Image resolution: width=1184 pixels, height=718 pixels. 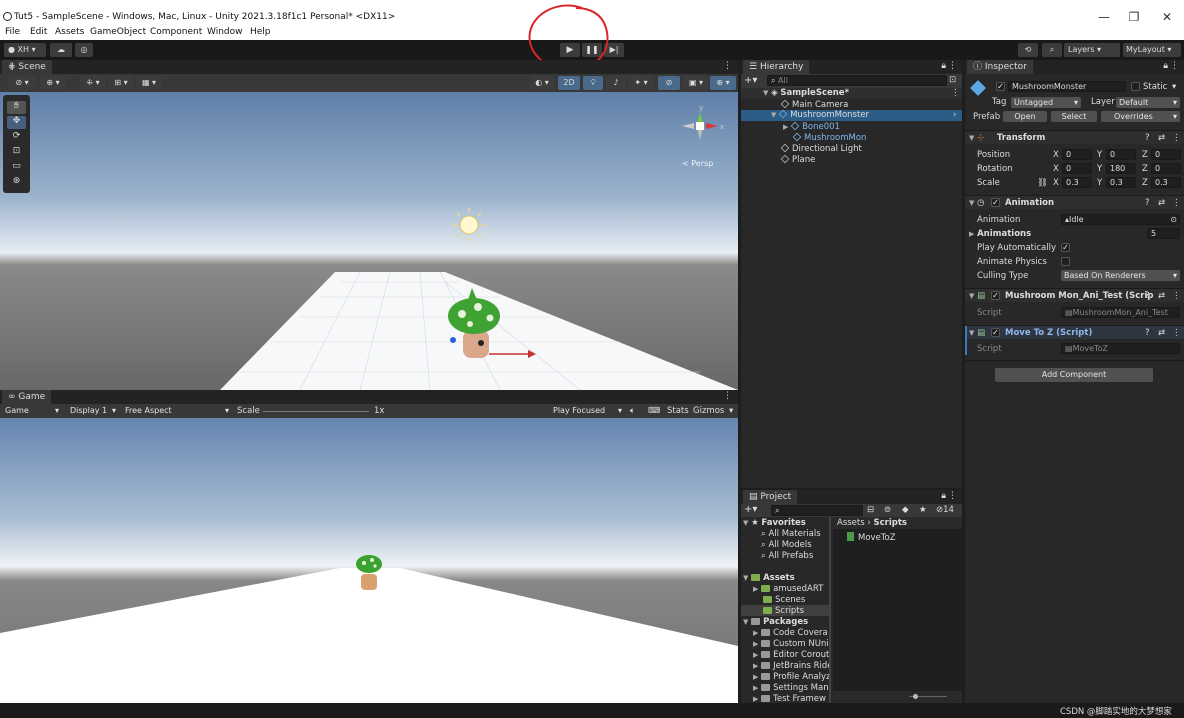 I want to click on breadcrumb-root: Assets, so click(x=851, y=523).